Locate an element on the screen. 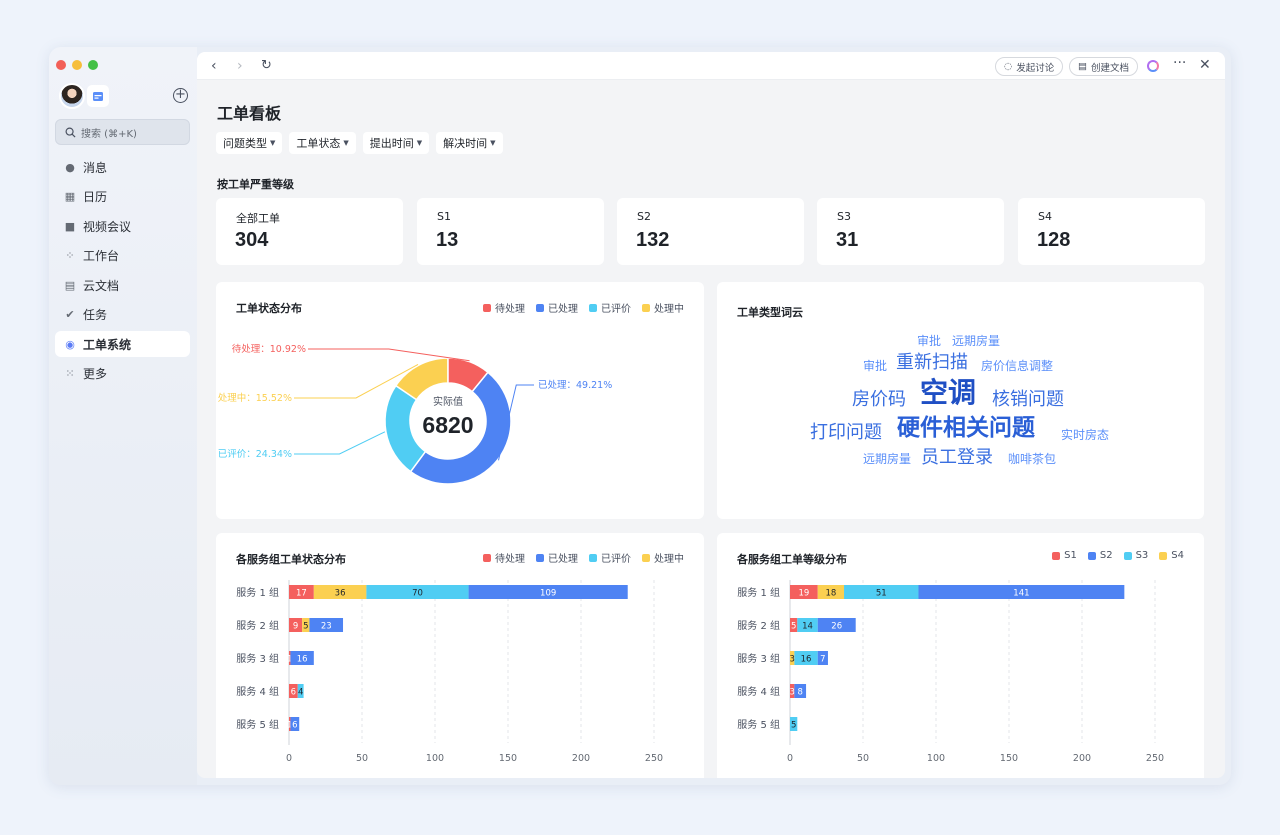 This screenshot has width=1280, height=835. donut-slice-label: 处理中：15.52% is located at coordinates (255, 398).